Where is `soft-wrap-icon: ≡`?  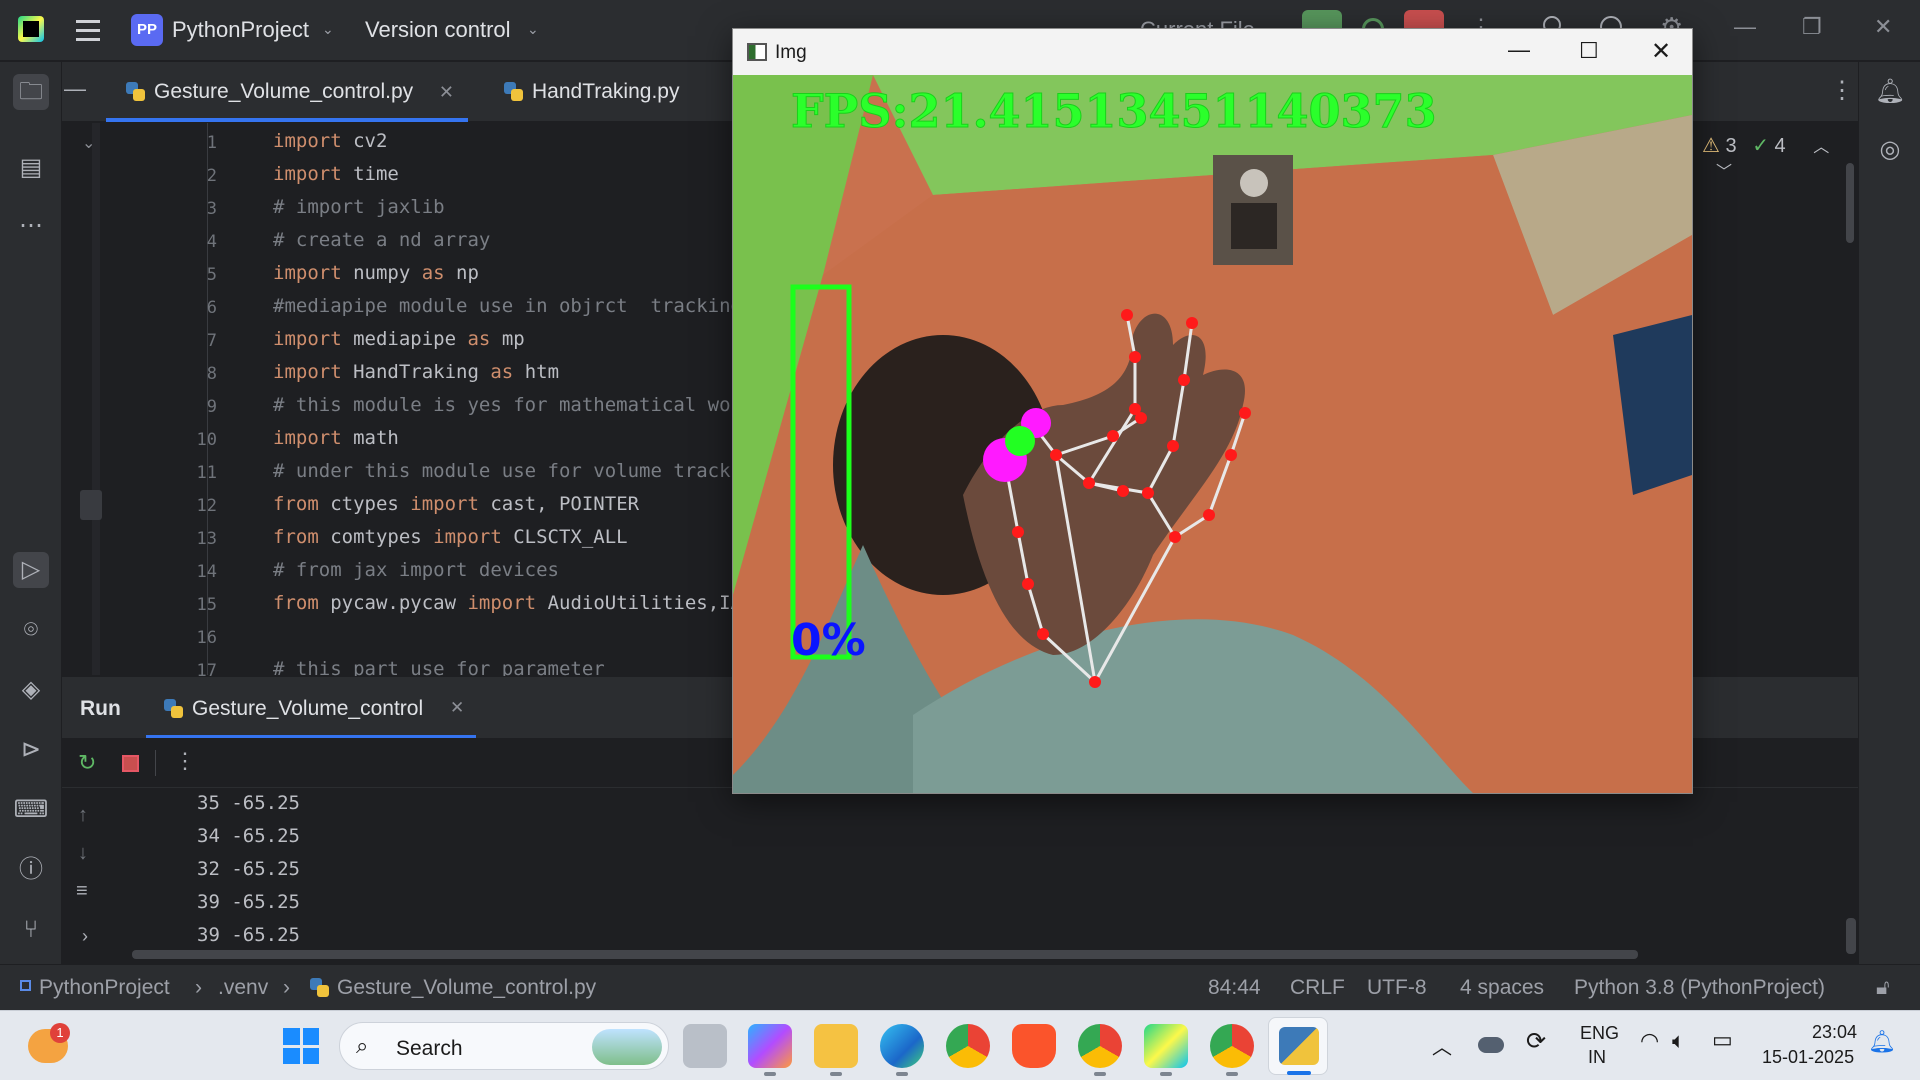
soft-wrap-icon: ≡ is located at coordinates (82, 891).